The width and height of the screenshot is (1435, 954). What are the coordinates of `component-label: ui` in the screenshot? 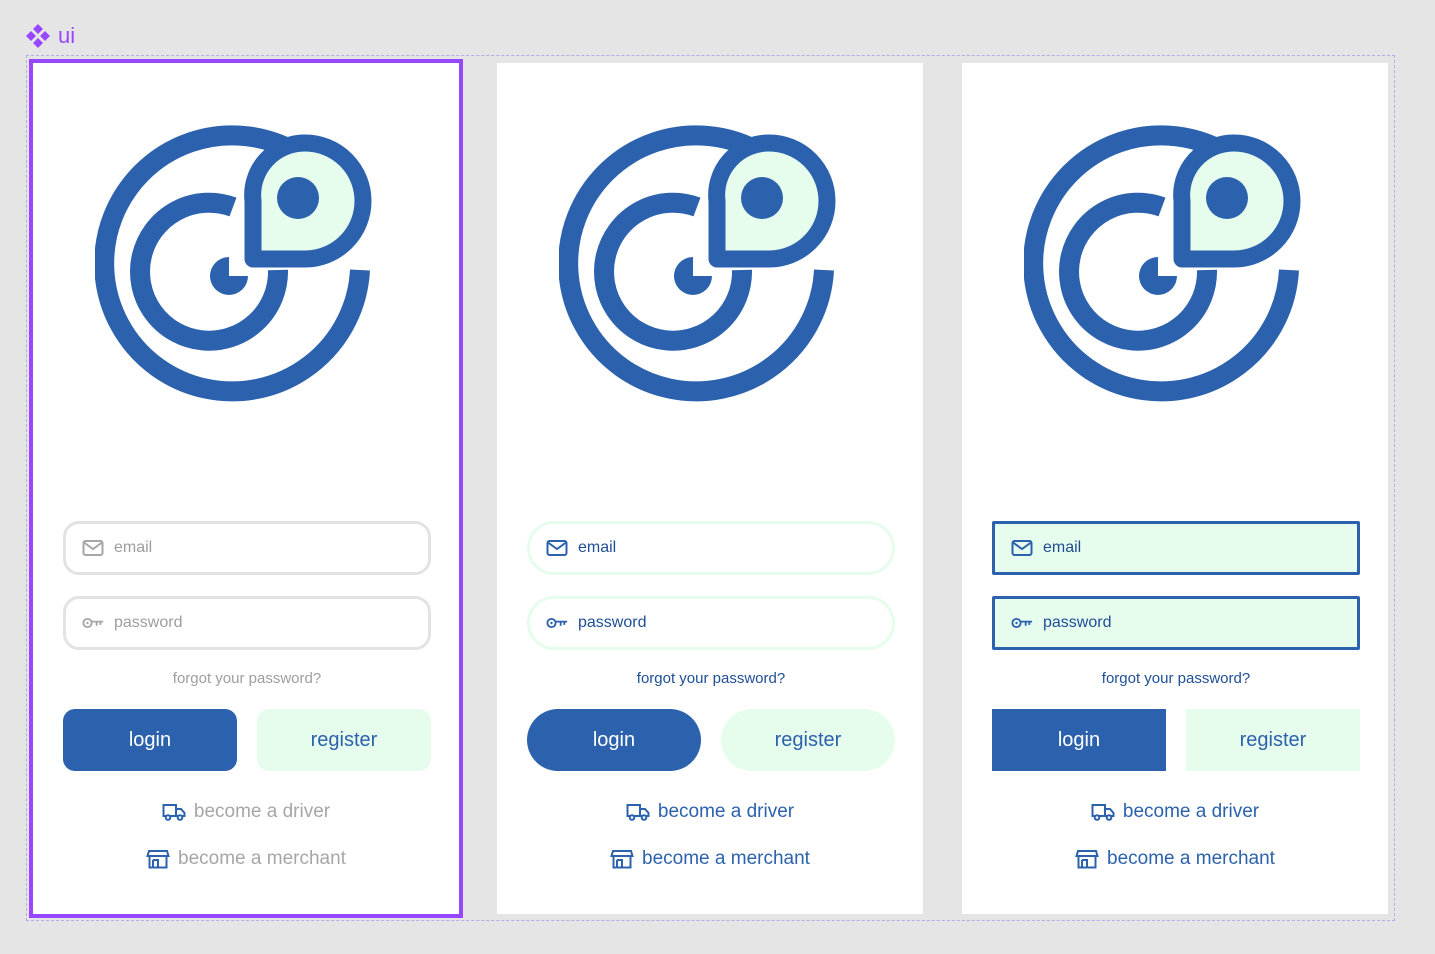 It's located at (50, 36).